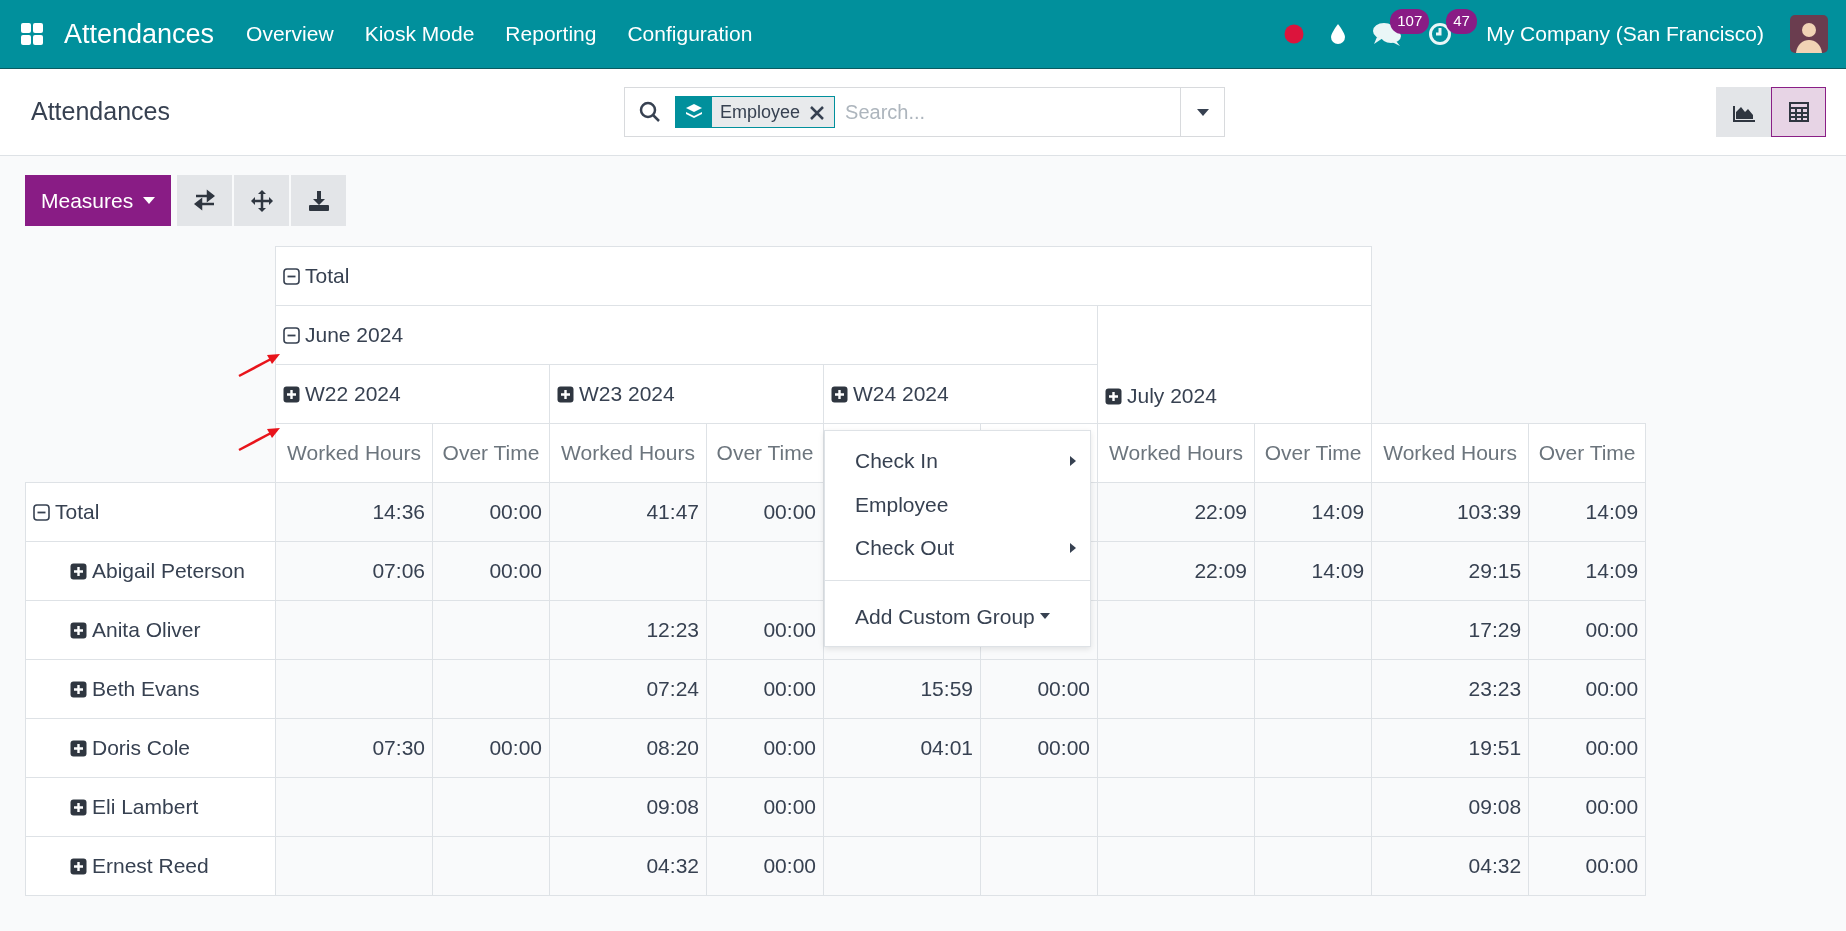 Image resolution: width=1846 pixels, height=931 pixels. What do you see at coordinates (398, 571) in the screenshot?
I see `table-cell: 07:06` at bounding box center [398, 571].